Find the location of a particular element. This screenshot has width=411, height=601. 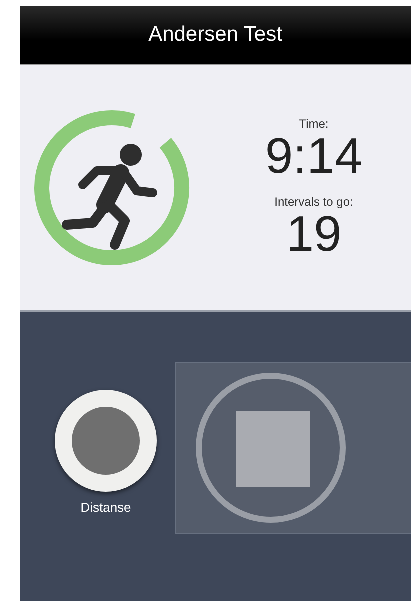

button-label: Distanse is located at coordinates (106, 507).